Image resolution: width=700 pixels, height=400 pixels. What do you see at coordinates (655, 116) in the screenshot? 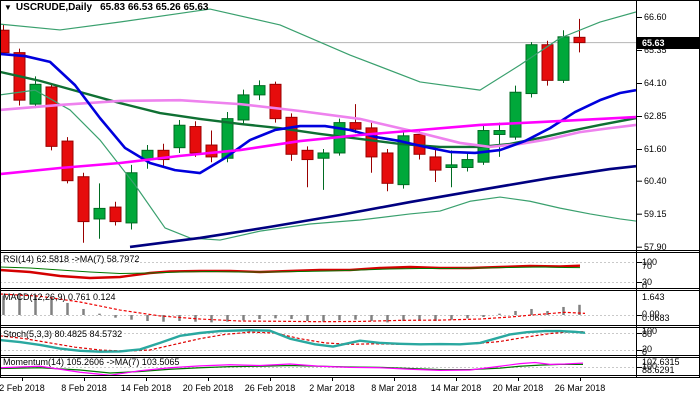
I see `price-tick-label: 62.85` at bounding box center [655, 116].